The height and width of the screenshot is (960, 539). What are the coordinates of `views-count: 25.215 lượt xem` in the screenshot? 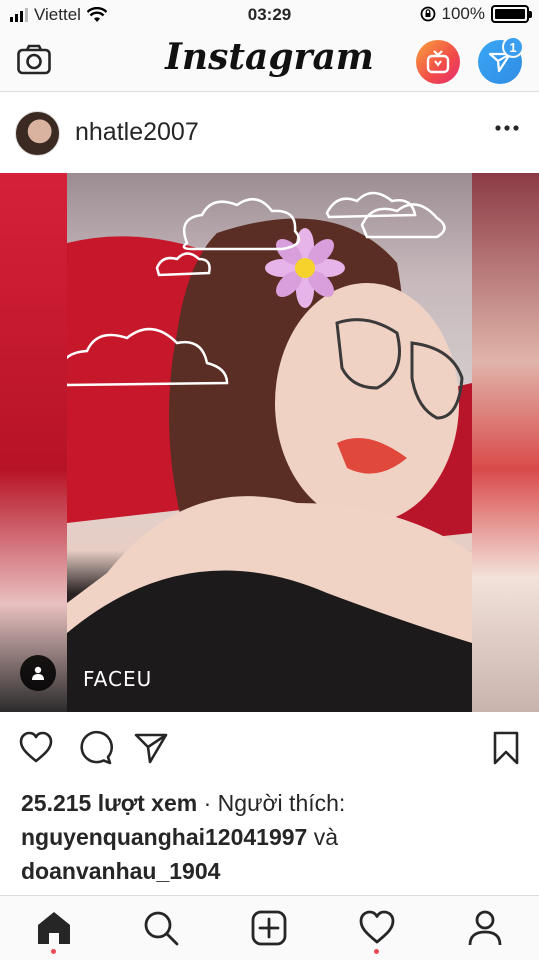 It's located at (109, 803).